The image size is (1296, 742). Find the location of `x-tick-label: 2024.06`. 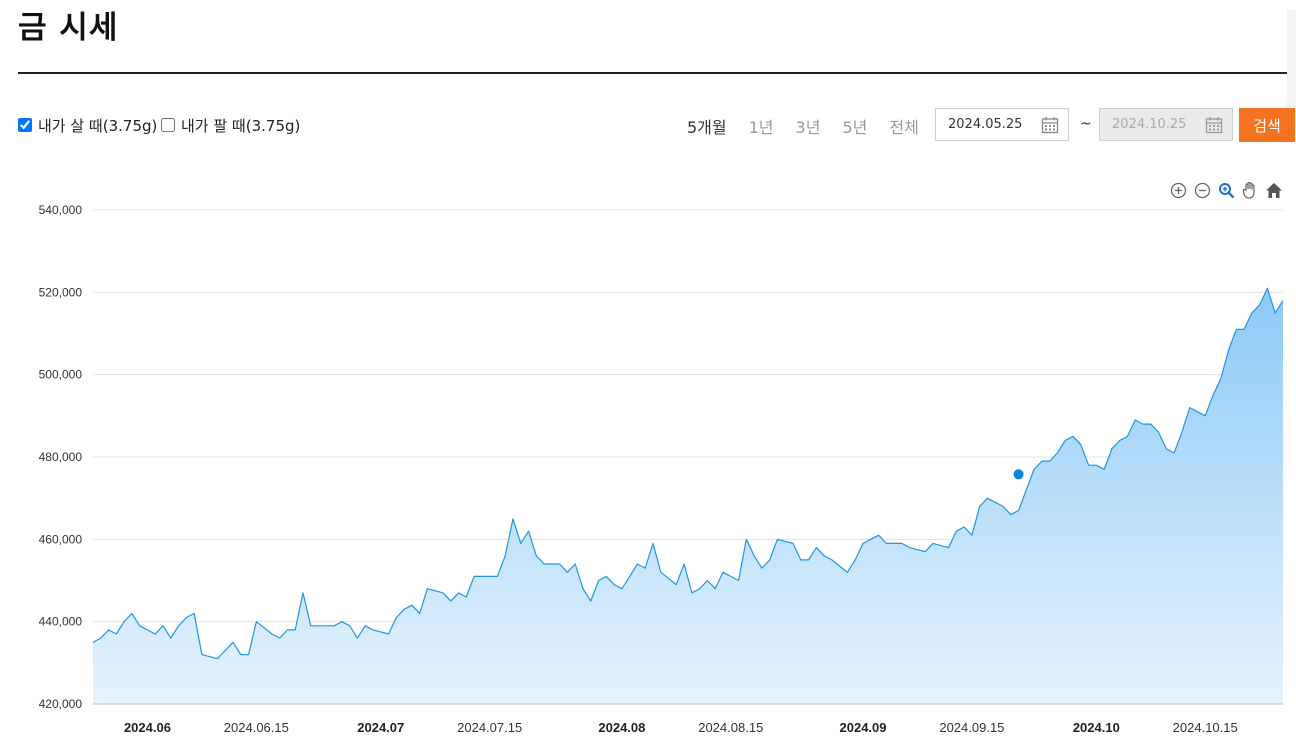

x-tick-label: 2024.06 is located at coordinates (147, 727).